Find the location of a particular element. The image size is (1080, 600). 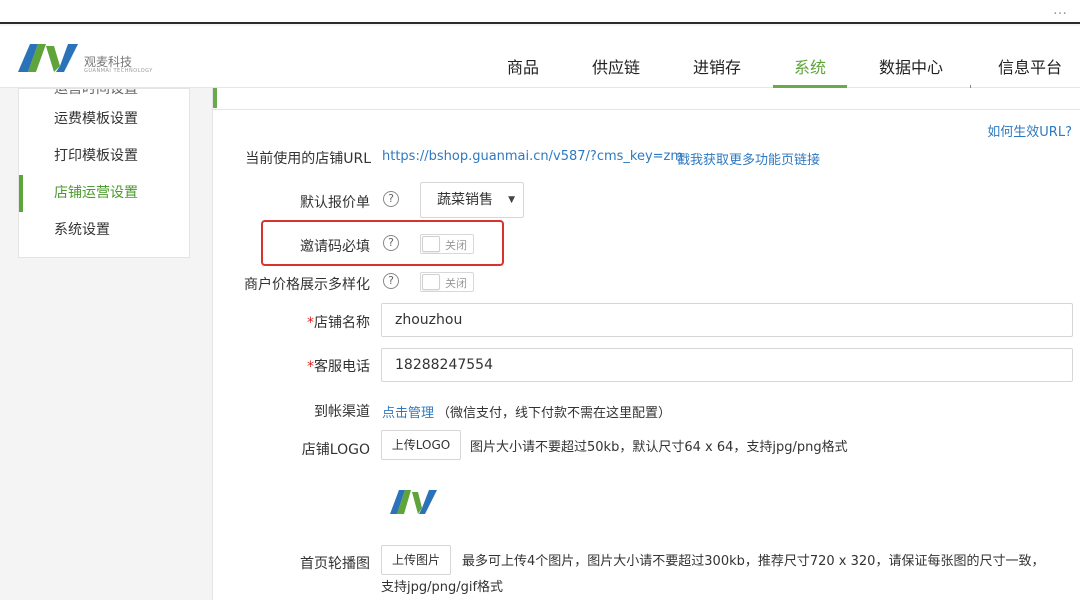

price-display-label: 商户价格展示多样化 is located at coordinates (307, 285).